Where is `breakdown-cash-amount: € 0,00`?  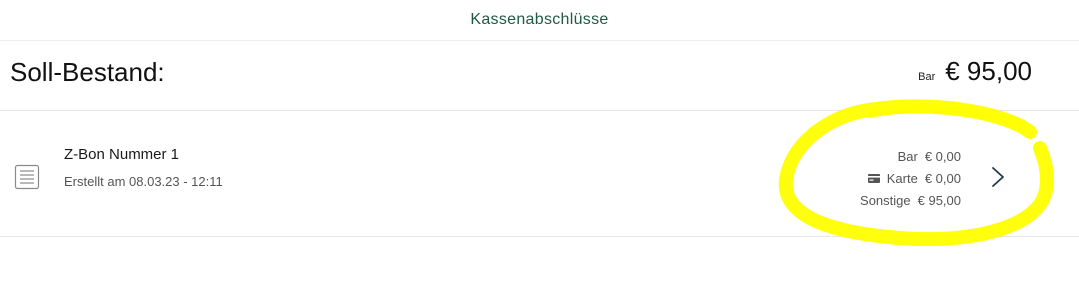 breakdown-cash-amount: € 0,00 is located at coordinates (942, 156).